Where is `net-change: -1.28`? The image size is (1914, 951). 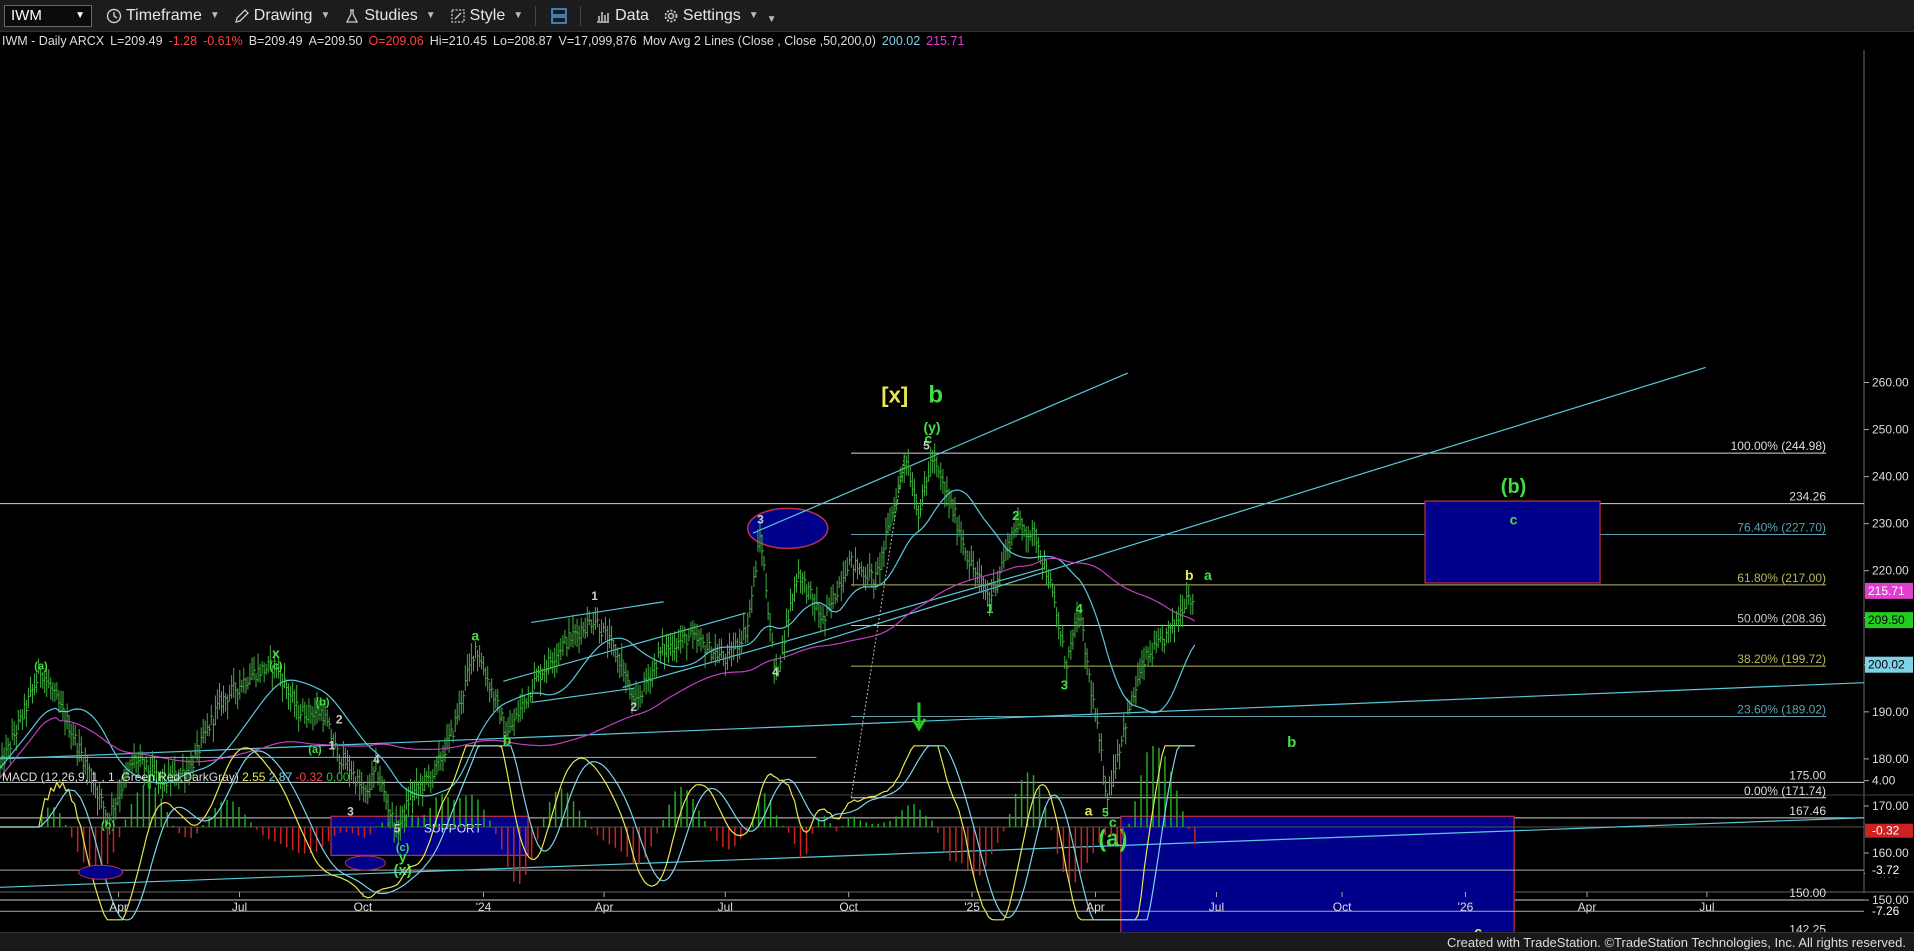
net-change: -1.28 is located at coordinates (183, 40).